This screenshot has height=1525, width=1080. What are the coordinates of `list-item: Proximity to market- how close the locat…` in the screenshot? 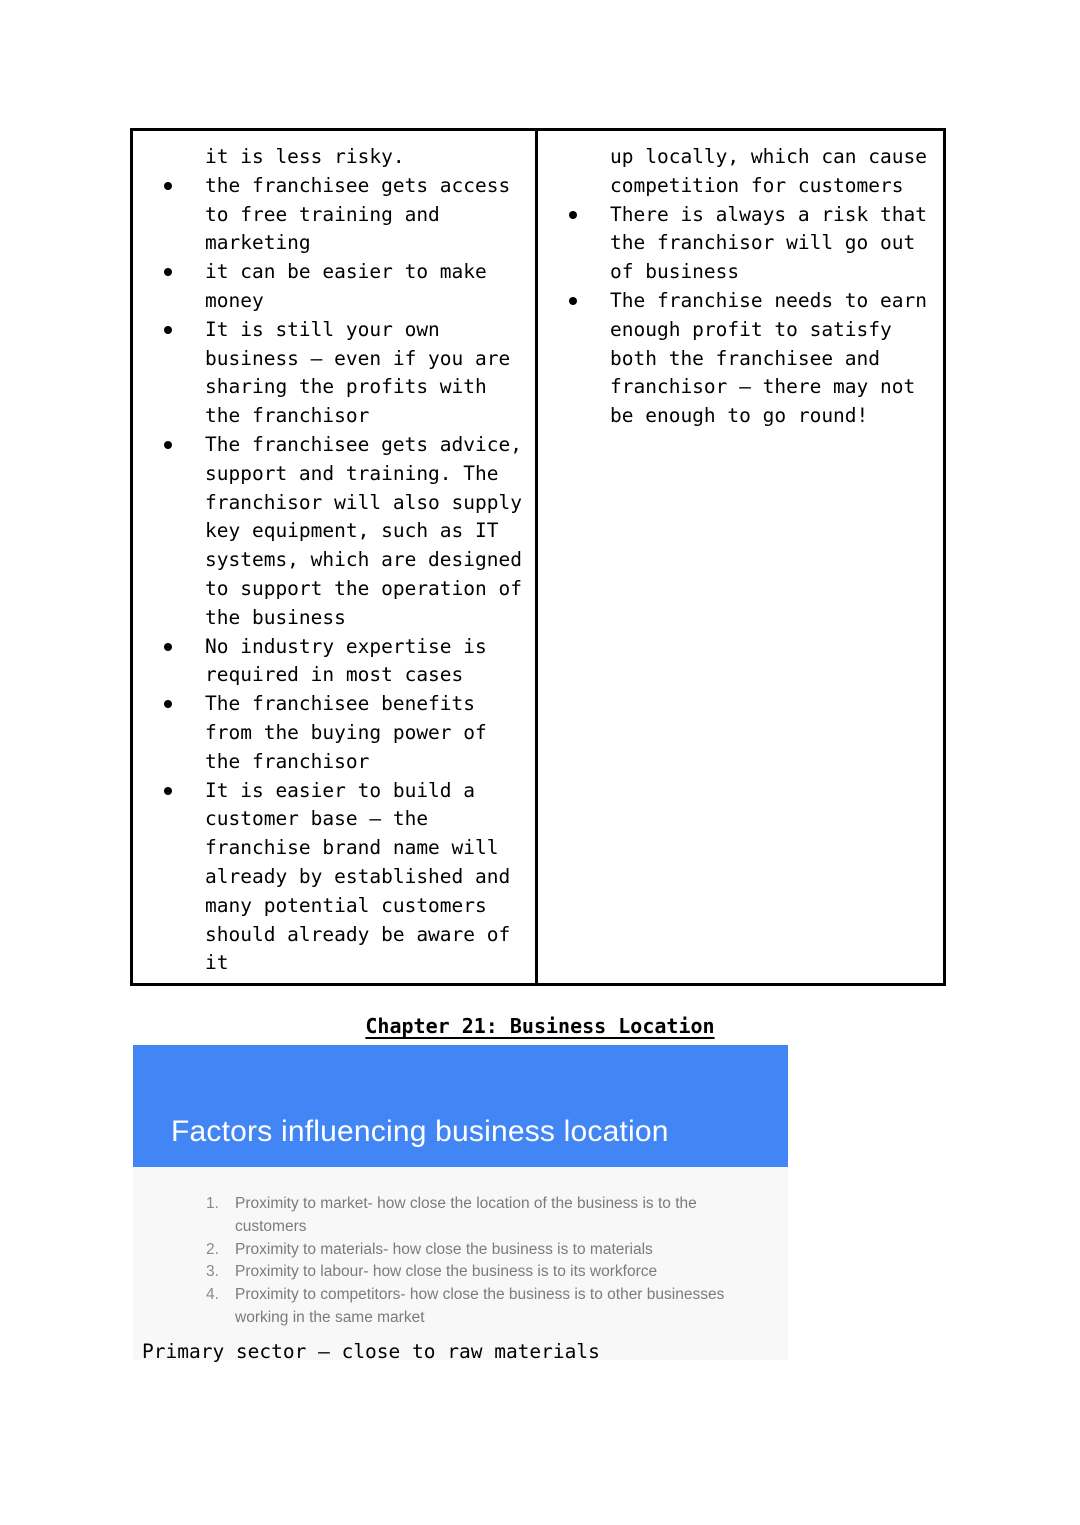 It's located at (460, 1216).